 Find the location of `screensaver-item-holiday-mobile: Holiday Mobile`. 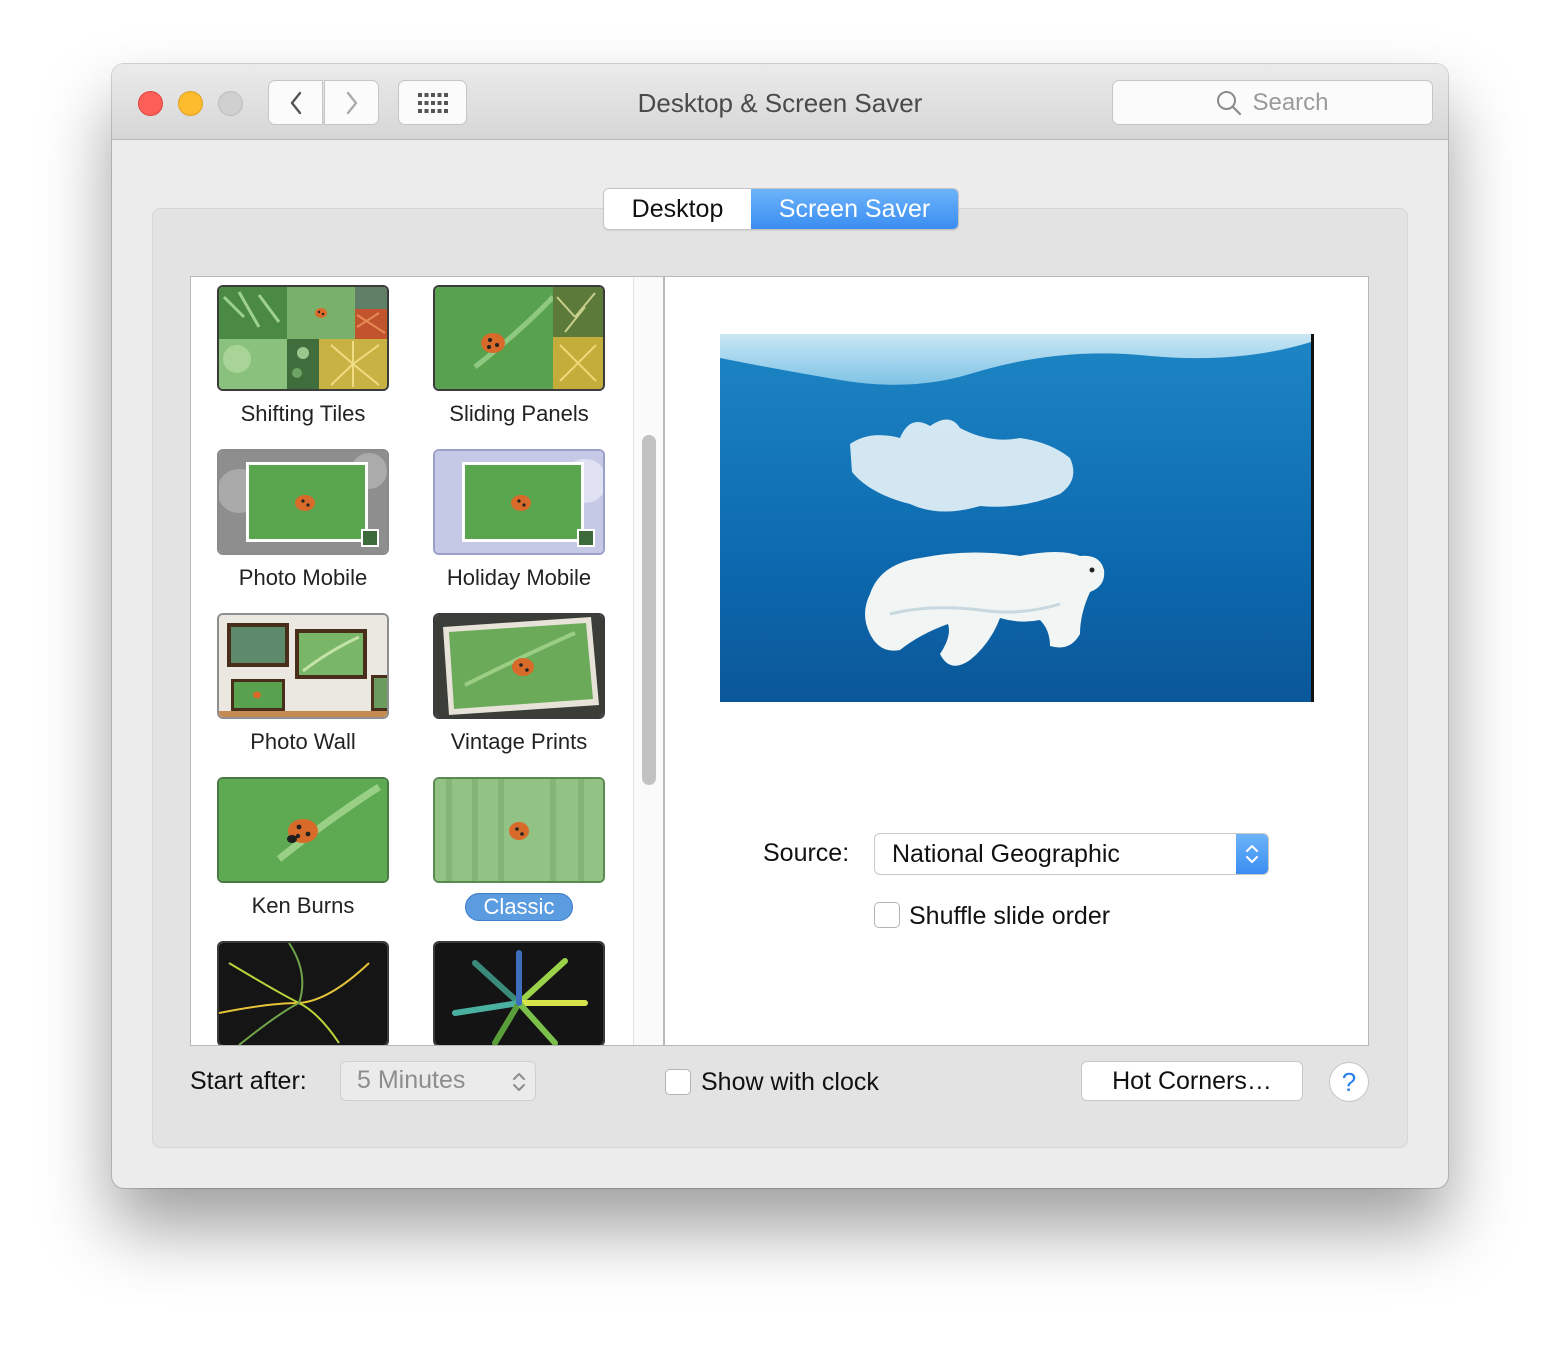

screensaver-item-holiday-mobile: Holiday Mobile is located at coordinates (519, 520).